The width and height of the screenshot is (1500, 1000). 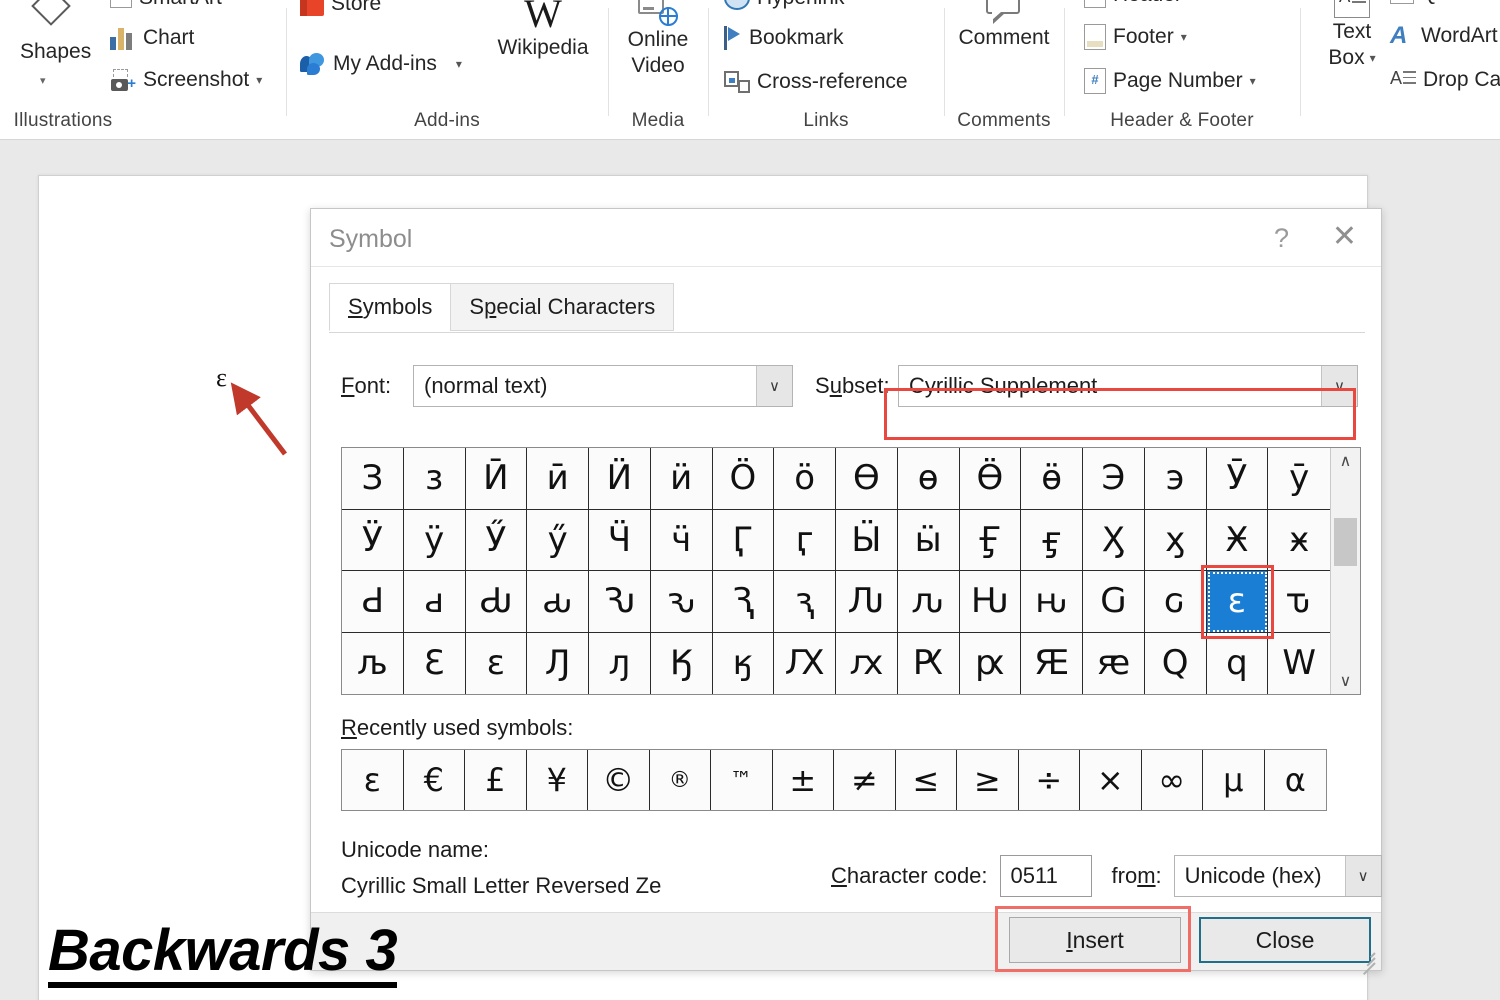 What do you see at coordinates (867, 602) in the screenshot?
I see `symbol-cell: Ԉ` at bounding box center [867, 602].